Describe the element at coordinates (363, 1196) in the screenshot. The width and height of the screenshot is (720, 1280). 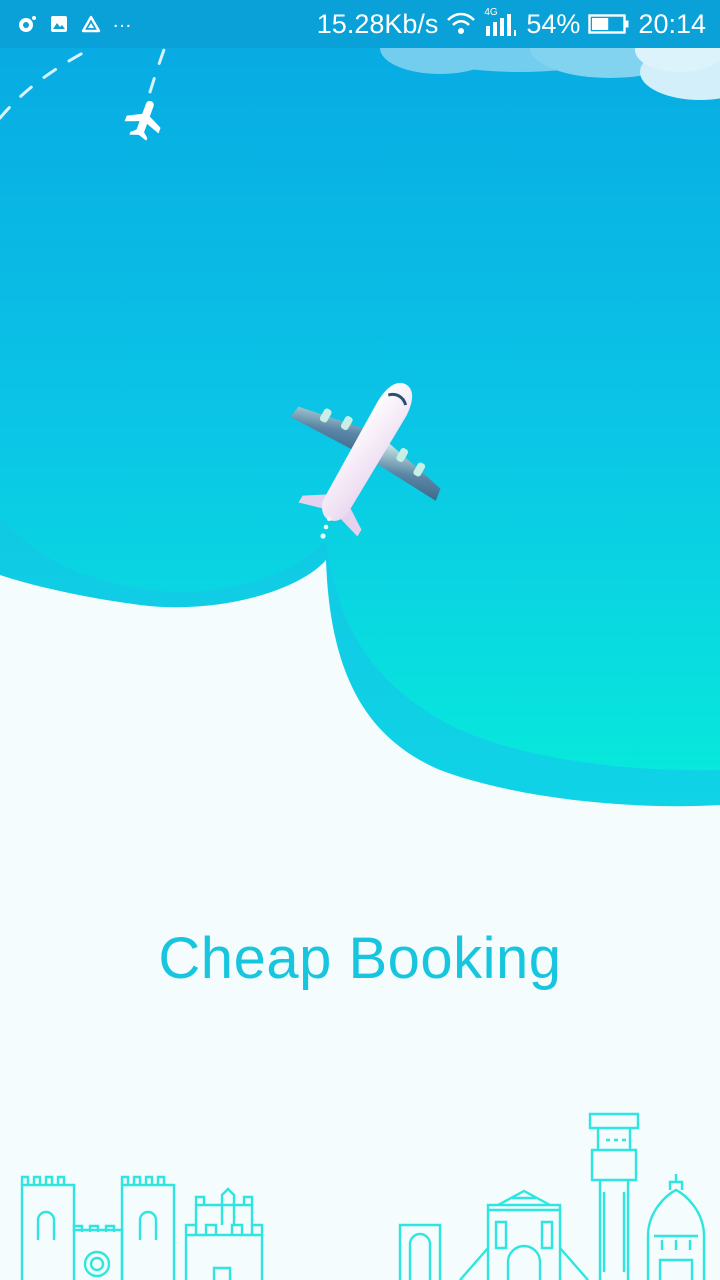
I see `city-skyline` at that location.